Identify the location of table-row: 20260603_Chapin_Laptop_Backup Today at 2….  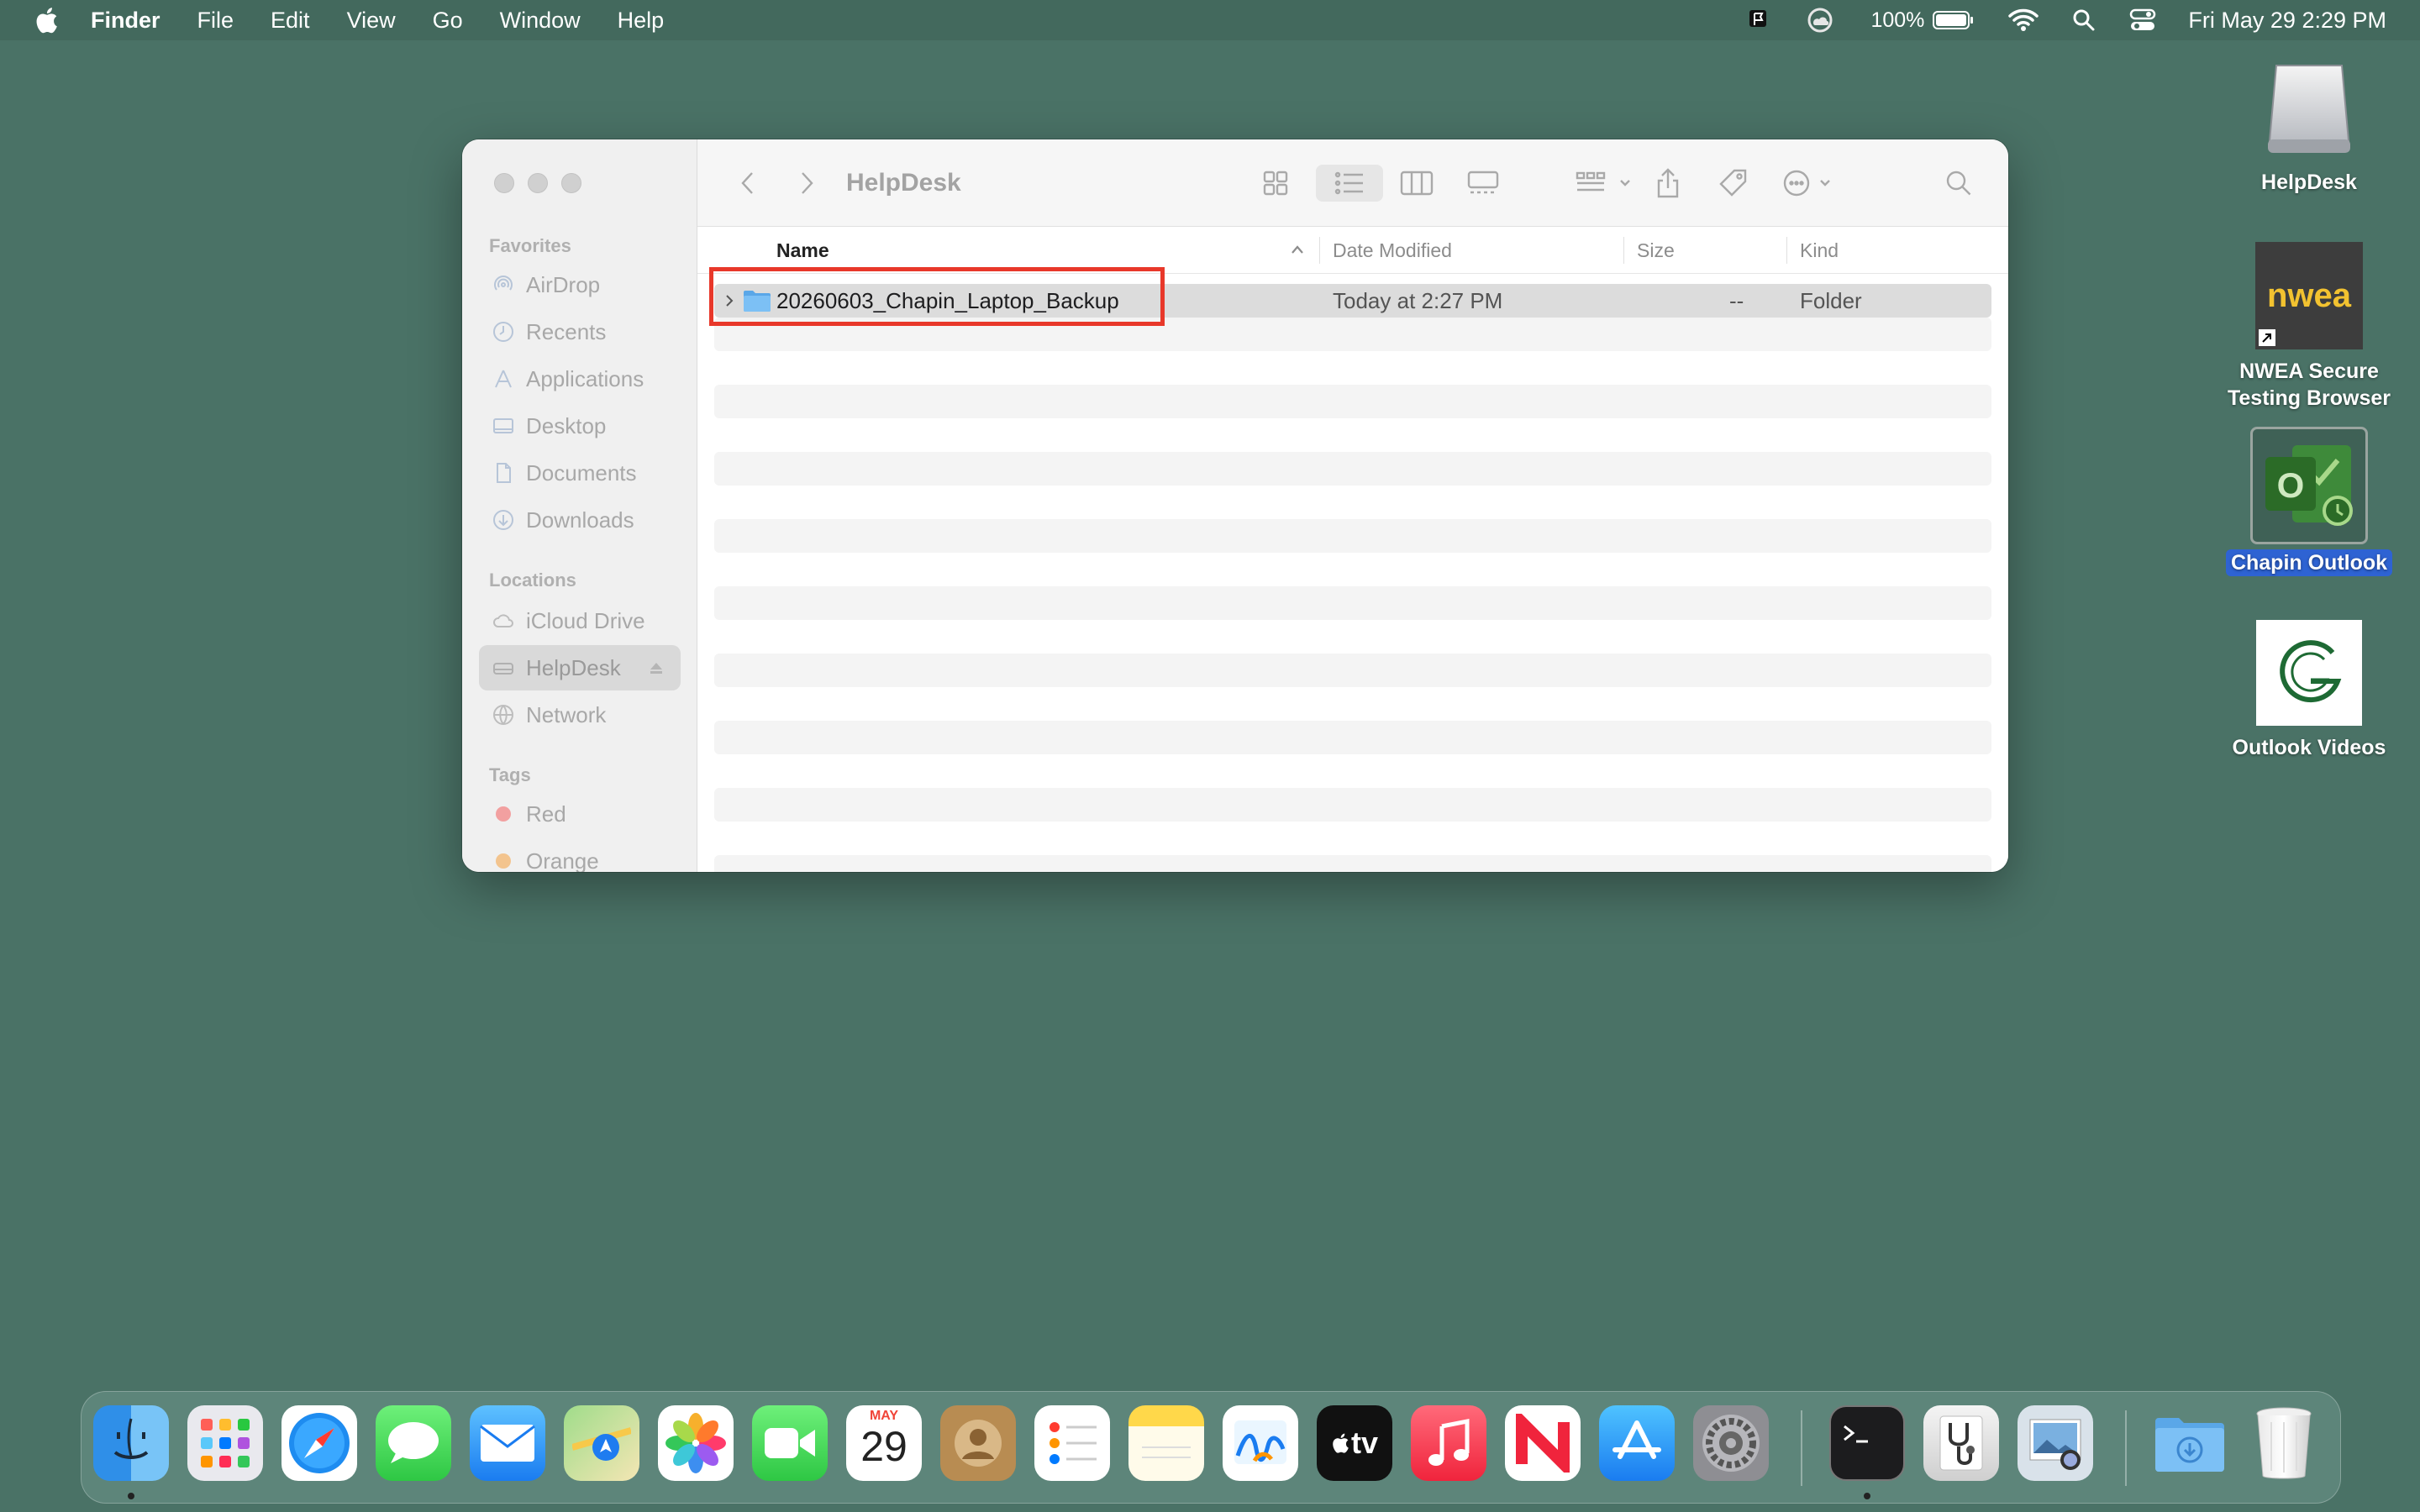
(1352, 301).